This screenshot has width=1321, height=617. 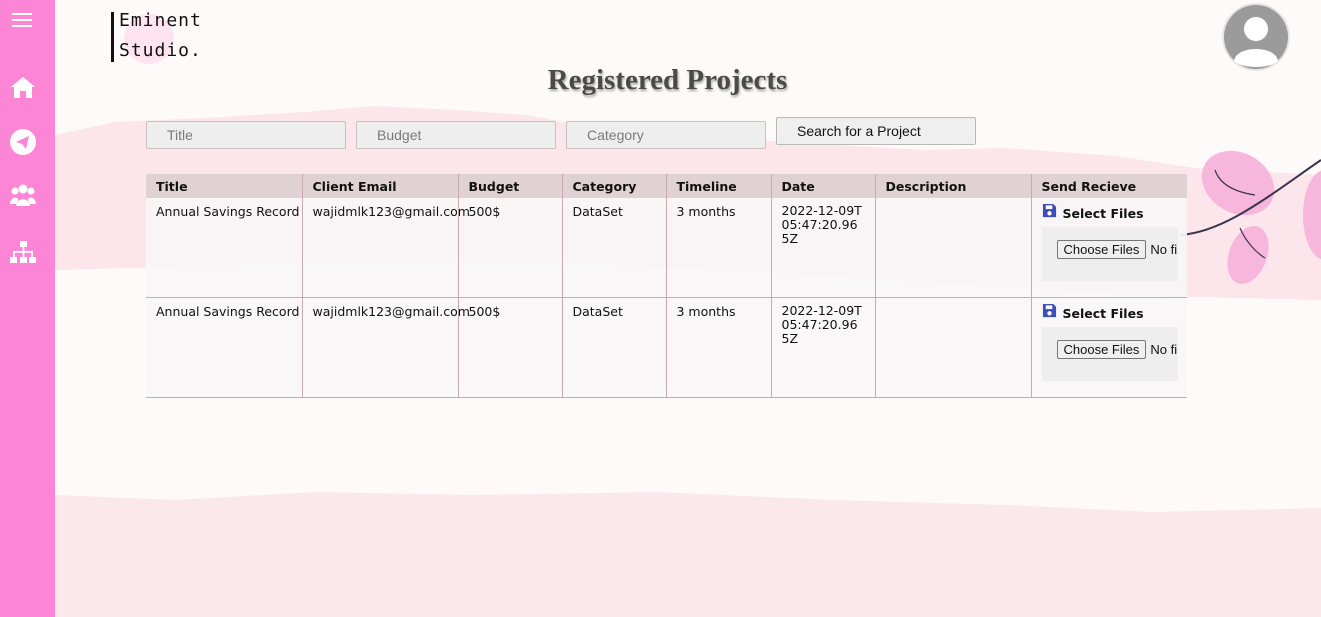 What do you see at coordinates (509, 186) in the screenshot?
I see `header-budget: Budget` at bounding box center [509, 186].